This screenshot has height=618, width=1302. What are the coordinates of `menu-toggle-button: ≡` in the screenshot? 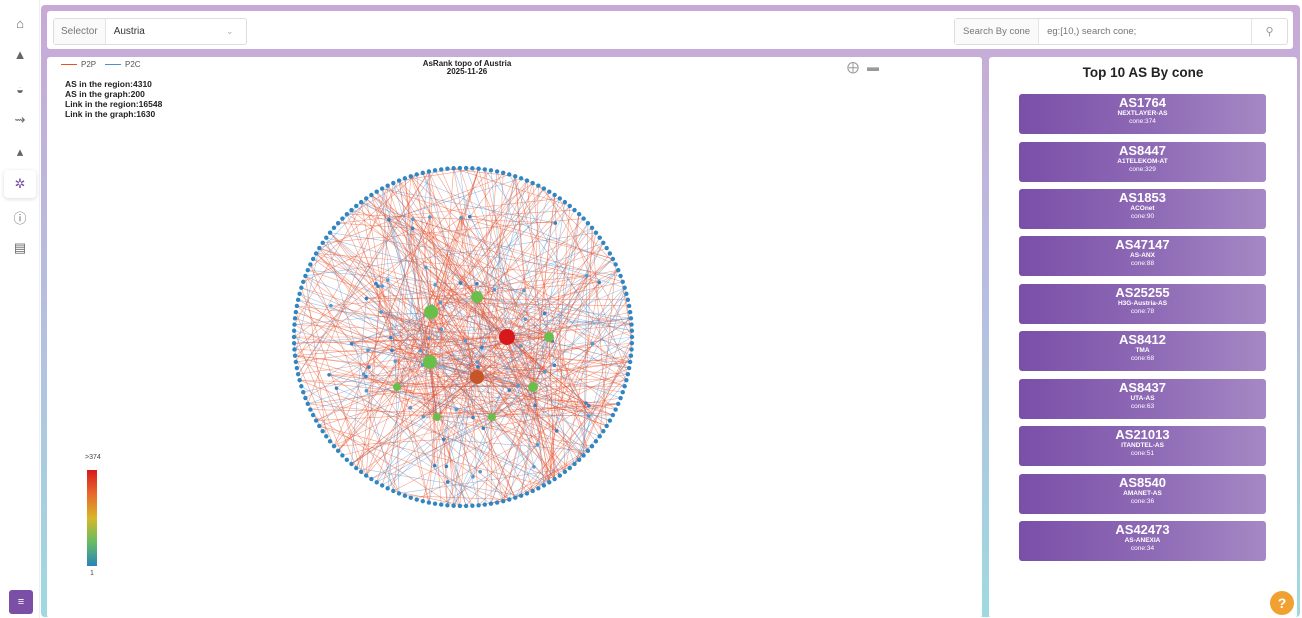 It's located at (21, 602).